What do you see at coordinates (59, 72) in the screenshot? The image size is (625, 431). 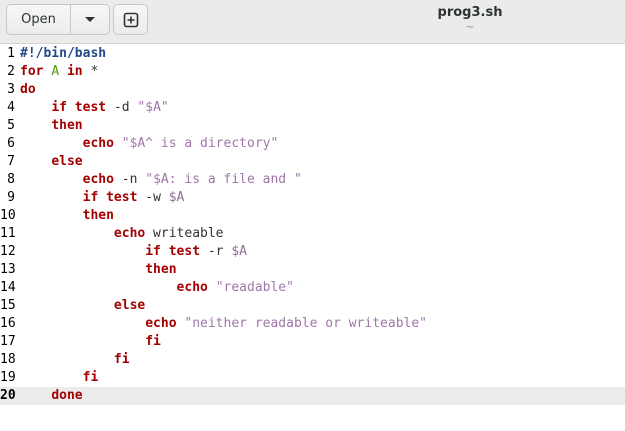 I see `code-text: for A in *` at bounding box center [59, 72].